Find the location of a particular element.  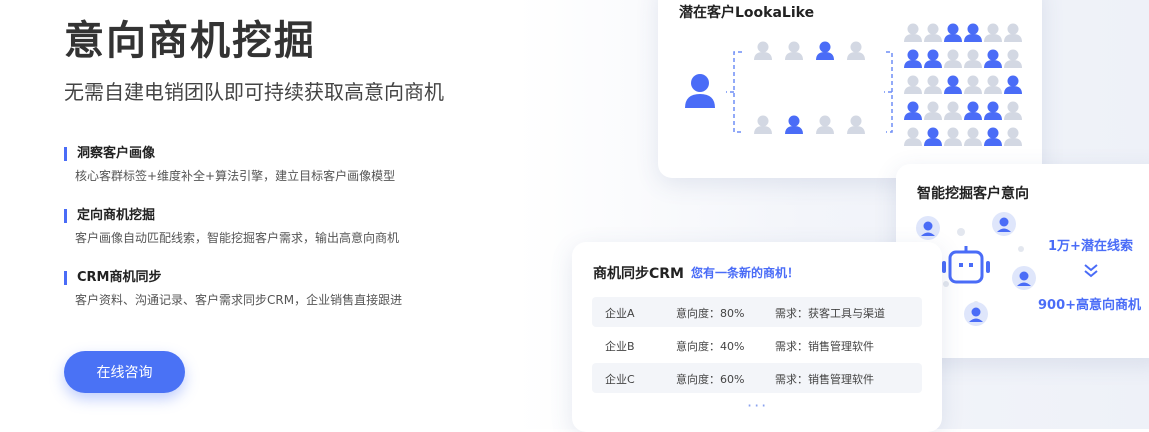

lead-stat: 1万+潜在线索 is located at coordinates (1090, 246).